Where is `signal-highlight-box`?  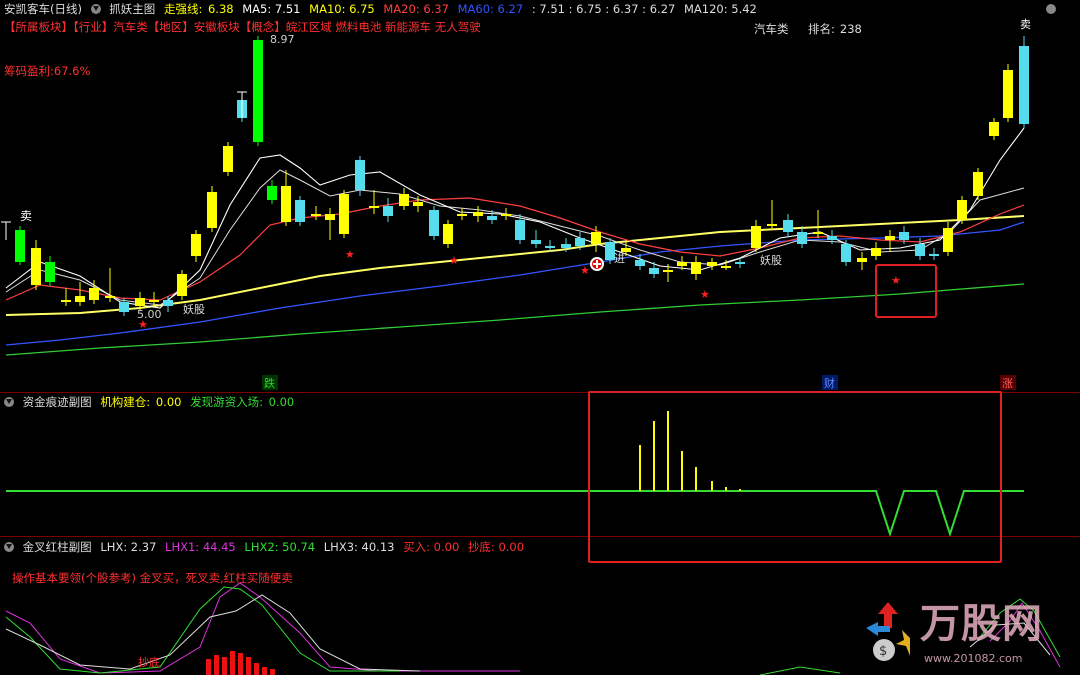 signal-highlight-box is located at coordinates (795, 477).